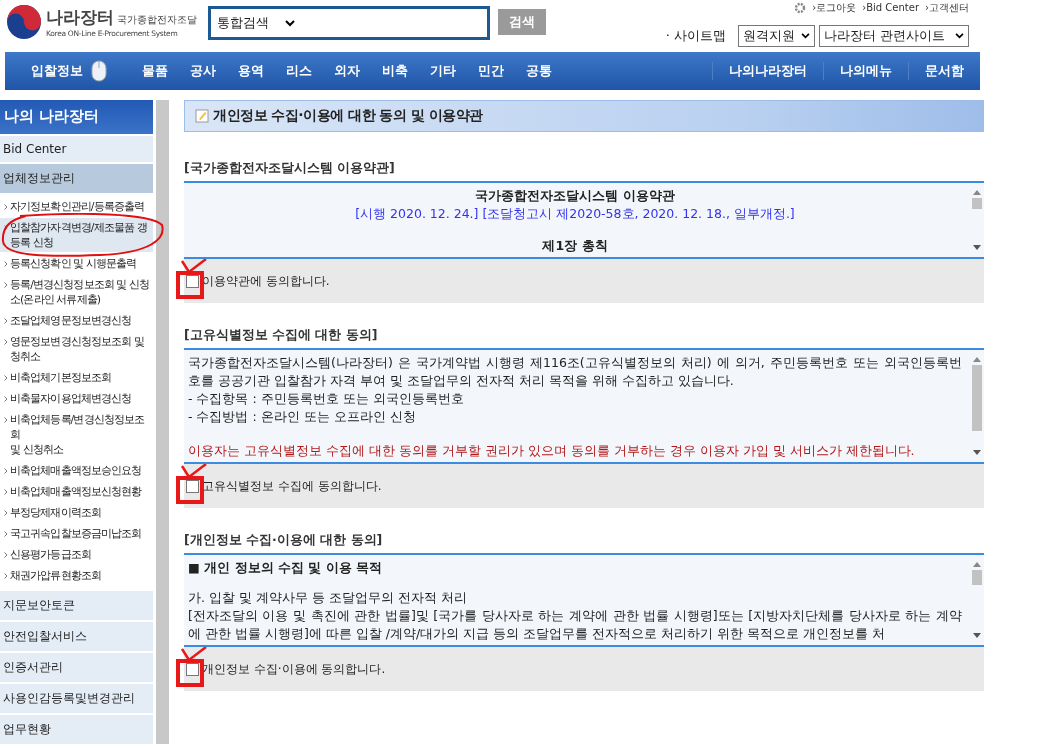 This screenshot has height=748, width=1047. I want to click on sidebar-section: 지문보안토큰, so click(76, 604).